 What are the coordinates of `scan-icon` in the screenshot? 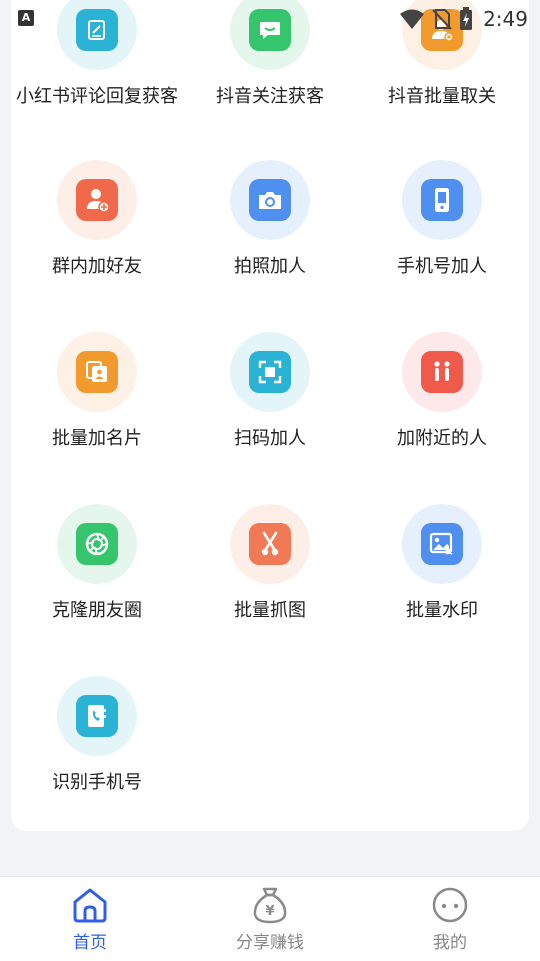 It's located at (270, 372).